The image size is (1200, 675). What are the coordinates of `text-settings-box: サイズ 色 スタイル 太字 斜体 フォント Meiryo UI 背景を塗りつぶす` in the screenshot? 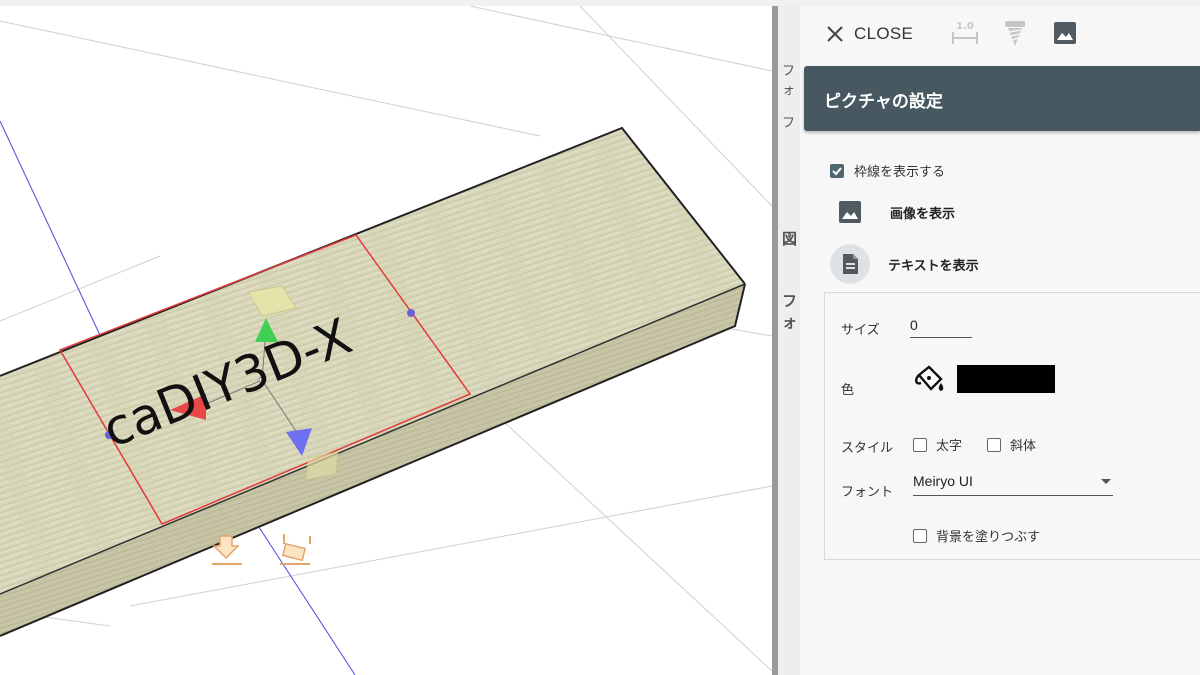 It's located at (1012, 426).